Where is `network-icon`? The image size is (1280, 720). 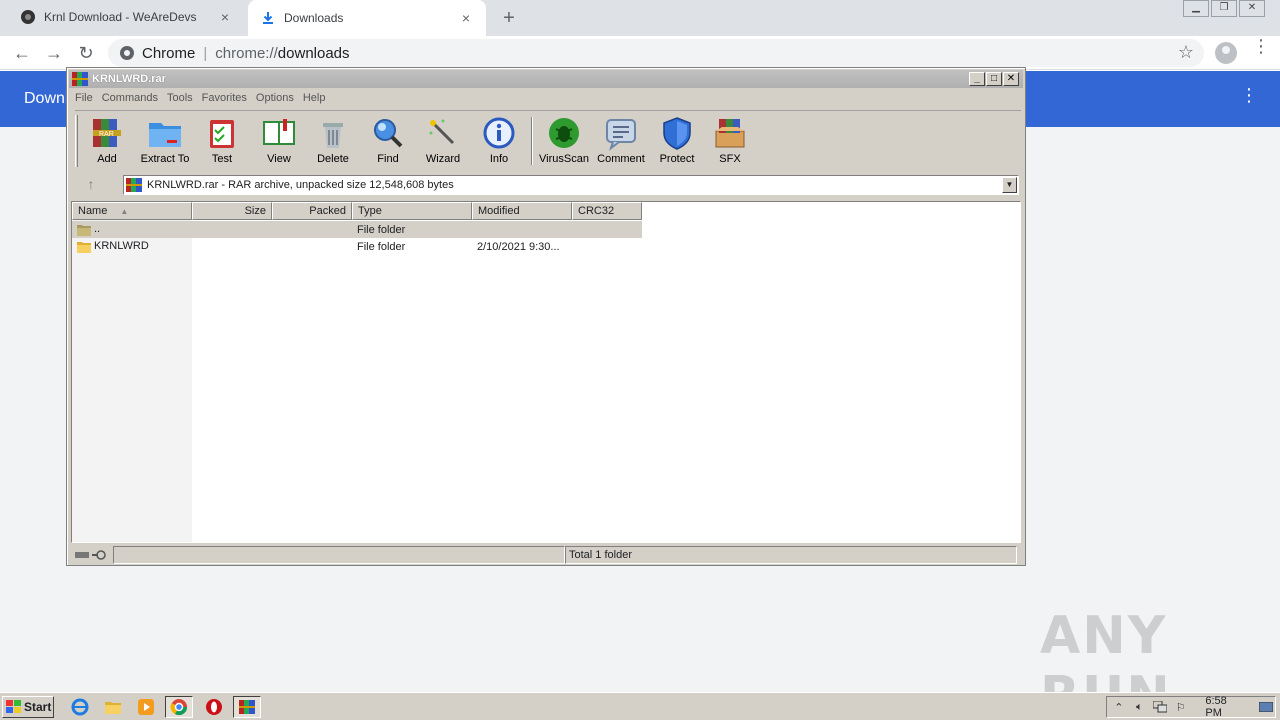 network-icon is located at coordinates (1160, 707).